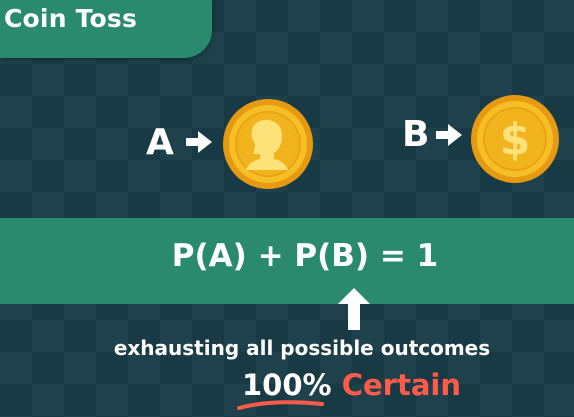 The image size is (574, 417). I want to click on dollar-icon: $, so click(515, 139).